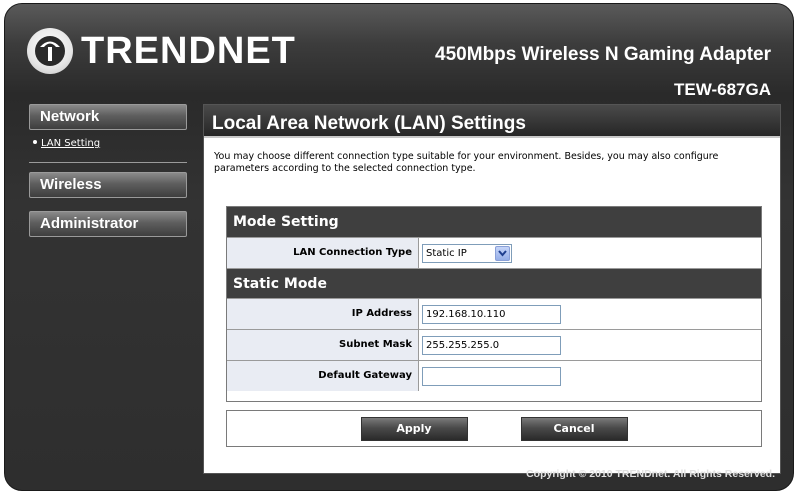 The height and width of the screenshot is (496, 800). What do you see at coordinates (50, 51) in the screenshot?
I see `trendnet-logo-icon` at bounding box center [50, 51].